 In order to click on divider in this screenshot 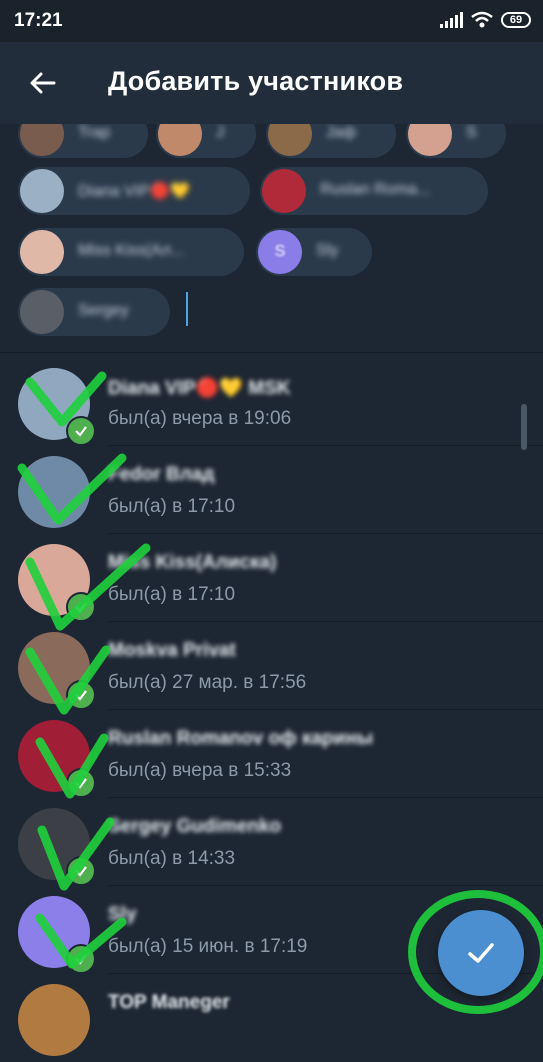, I will do `click(271, 352)`.